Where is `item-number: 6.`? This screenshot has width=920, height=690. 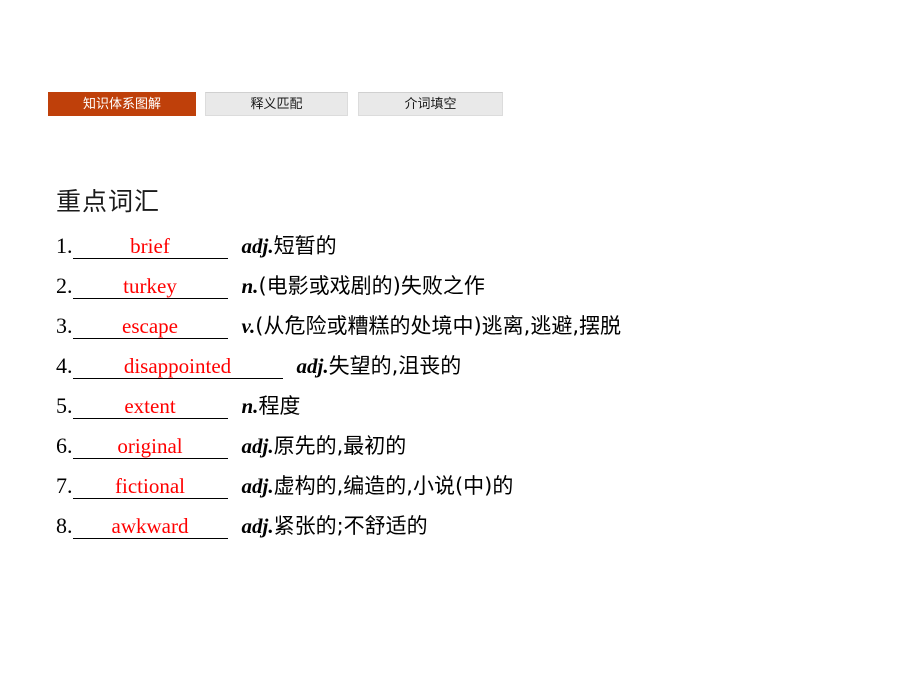
item-number: 6. is located at coordinates (64, 445).